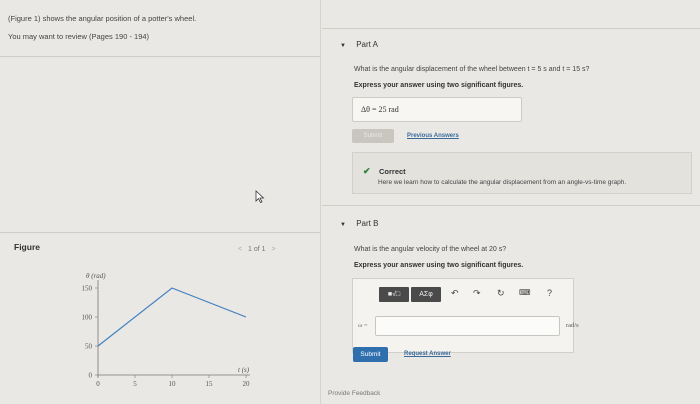  What do you see at coordinates (96, 276) in the screenshot?
I see `y-axis-label: θ (rad)` at bounding box center [96, 276].